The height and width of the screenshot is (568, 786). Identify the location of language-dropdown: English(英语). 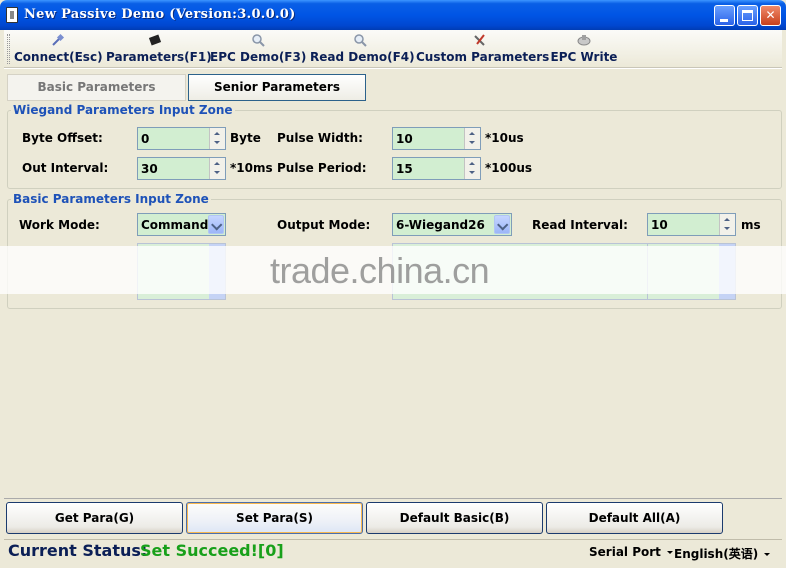
(722, 553).